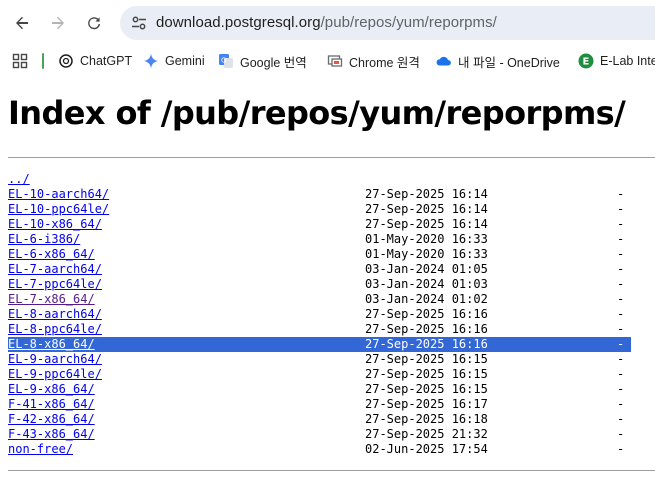  Describe the element at coordinates (55, 284) in the screenshot. I see `directory-link: EL-7-ppc64le/` at that location.